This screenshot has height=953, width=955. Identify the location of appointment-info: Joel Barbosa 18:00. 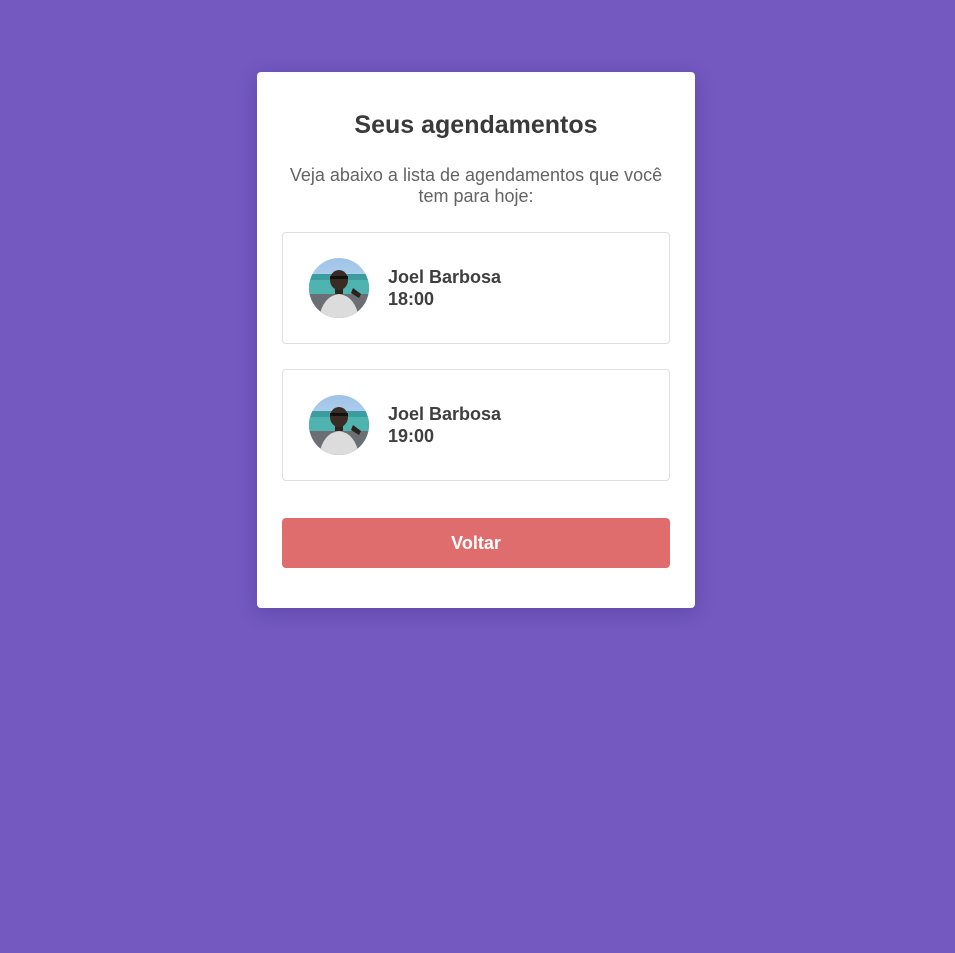
(444, 288).